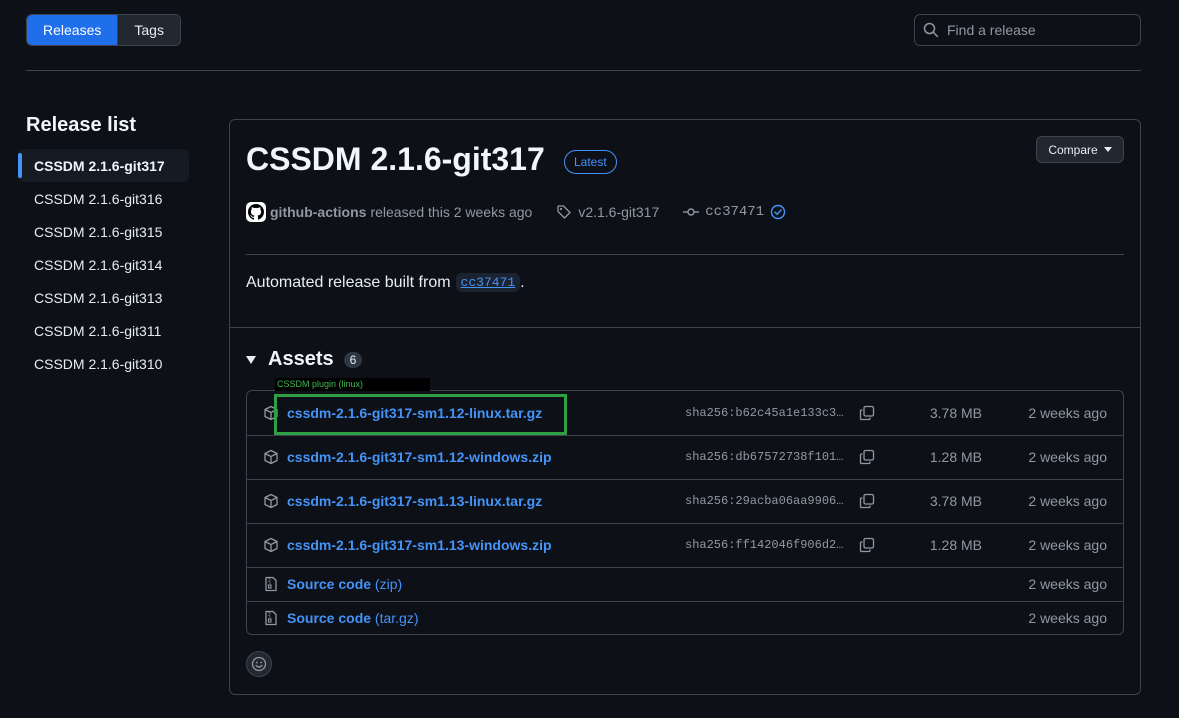 The height and width of the screenshot is (718, 1179). Describe the element at coordinates (564, 212) in the screenshot. I see `tag-icon` at that location.